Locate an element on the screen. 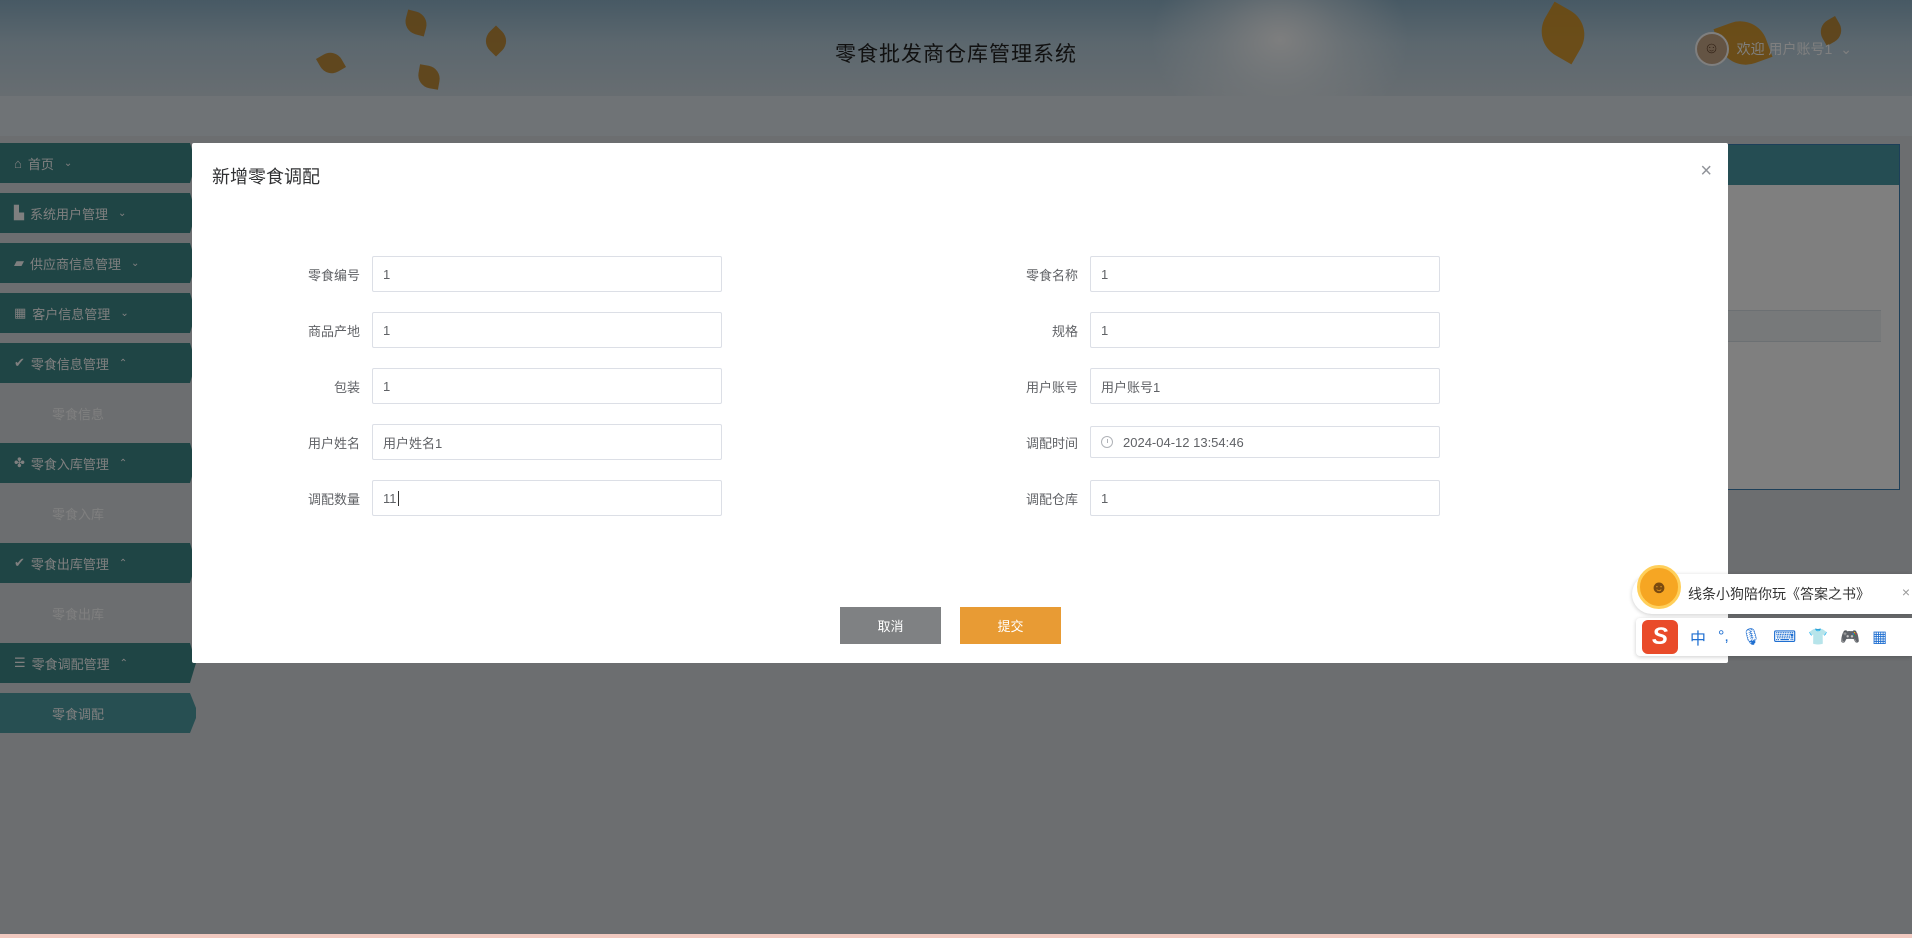 The width and height of the screenshot is (1912, 938). transfer-time-label: 调配时间 is located at coordinates (1051, 443).